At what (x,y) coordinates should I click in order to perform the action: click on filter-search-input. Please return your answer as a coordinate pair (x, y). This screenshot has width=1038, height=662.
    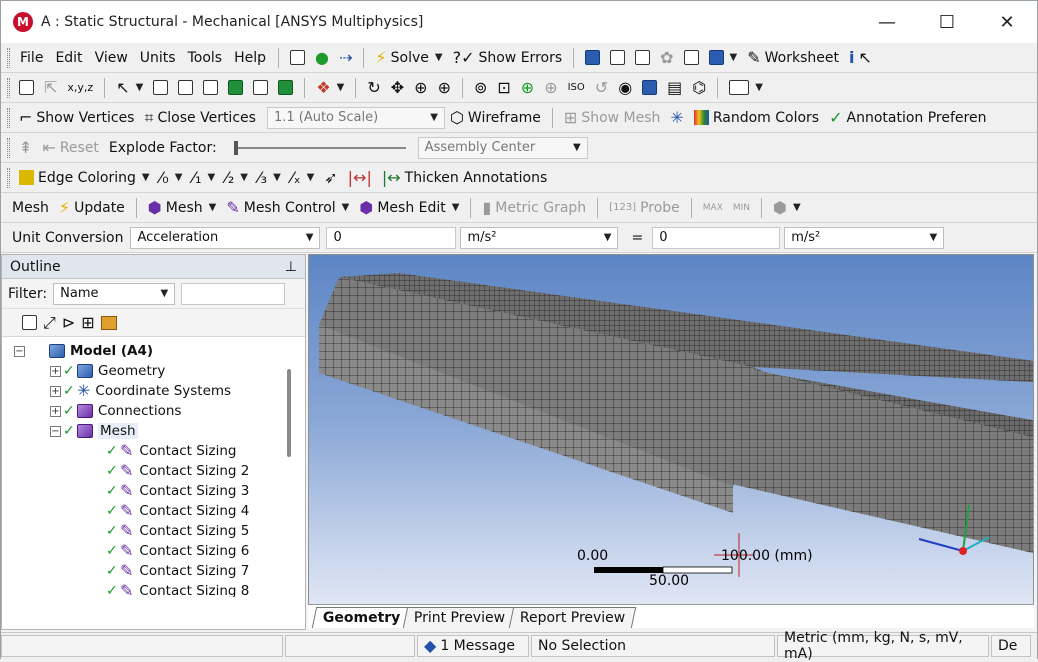
    Looking at the image, I should click on (233, 293).